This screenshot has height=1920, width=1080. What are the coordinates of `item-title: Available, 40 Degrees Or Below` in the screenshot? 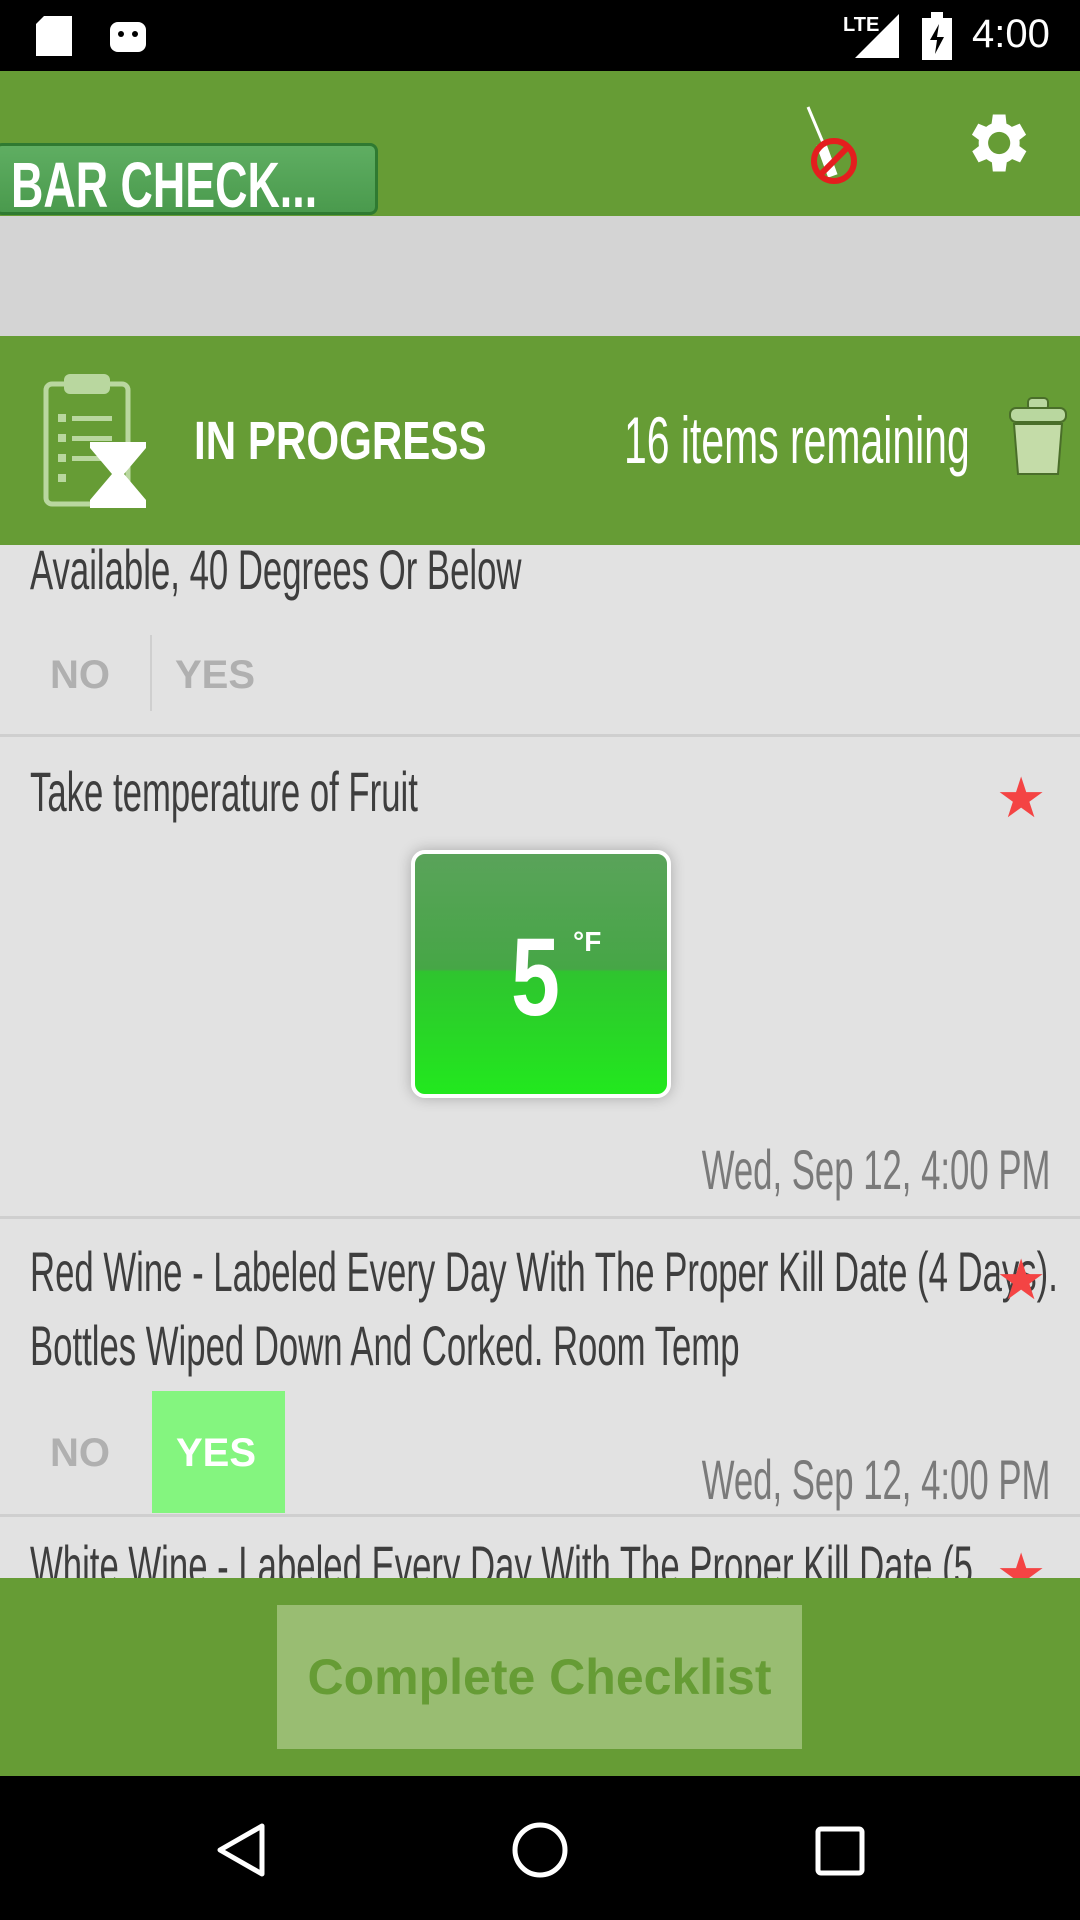 It's located at (276, 573).